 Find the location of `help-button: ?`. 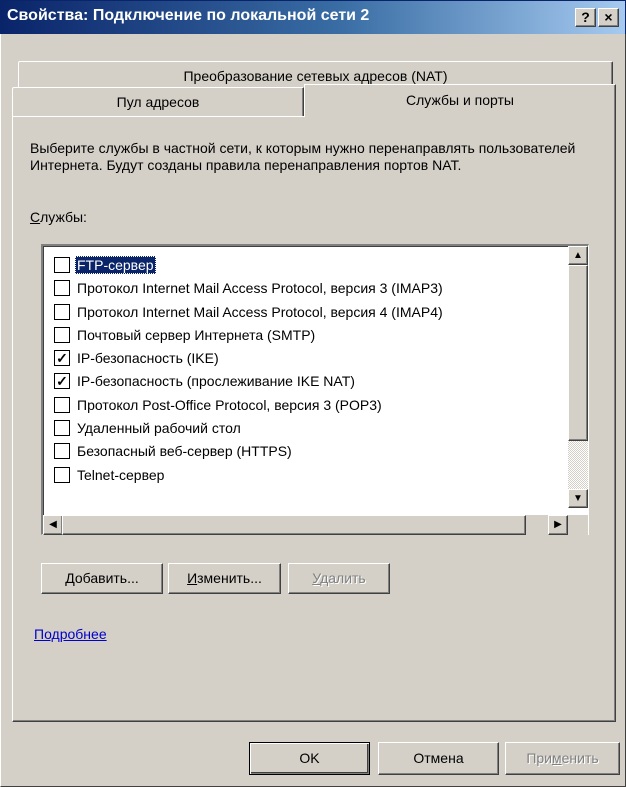

help-button: ? is located at coordinates (585, 17).